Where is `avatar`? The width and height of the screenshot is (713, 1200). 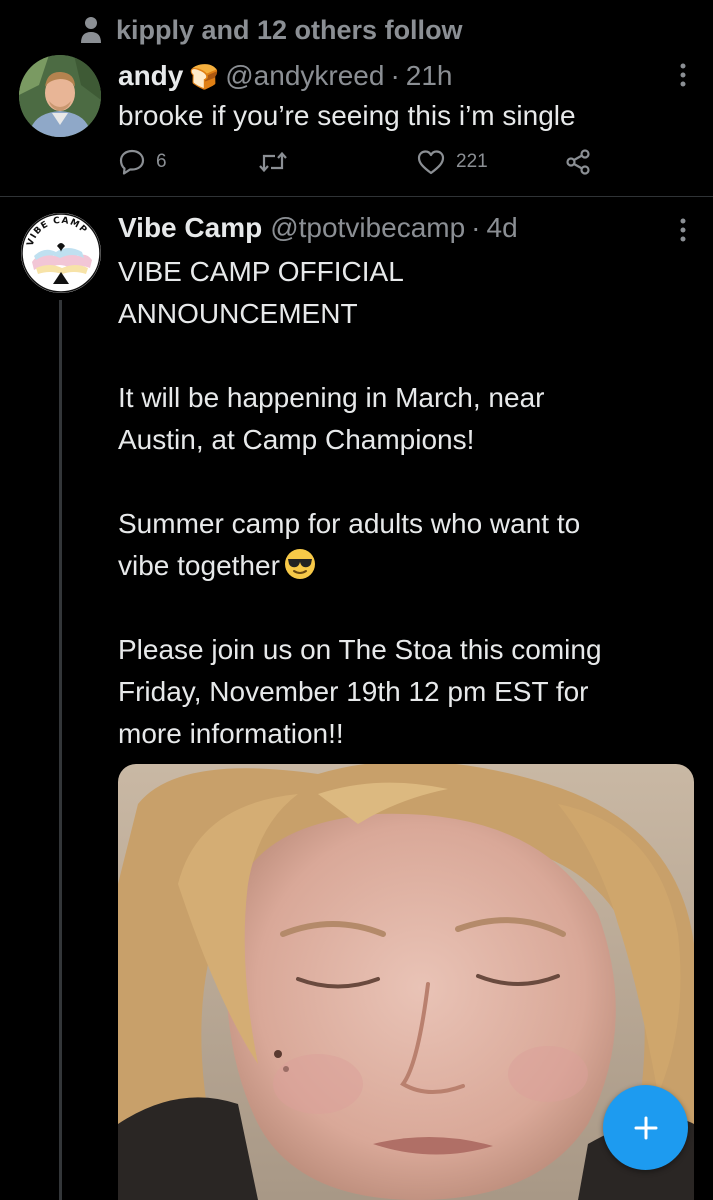
avatar is located at coordinates (60, 96).